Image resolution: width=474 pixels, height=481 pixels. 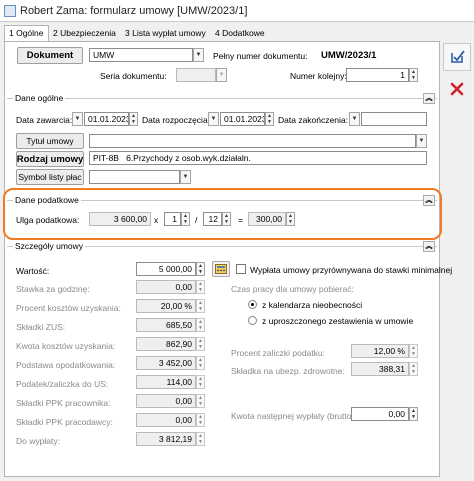 I want to click on rodzaj-umowy-desc: 6.Przychody z osob.wyk.działaln., so click(x=188, y=158).